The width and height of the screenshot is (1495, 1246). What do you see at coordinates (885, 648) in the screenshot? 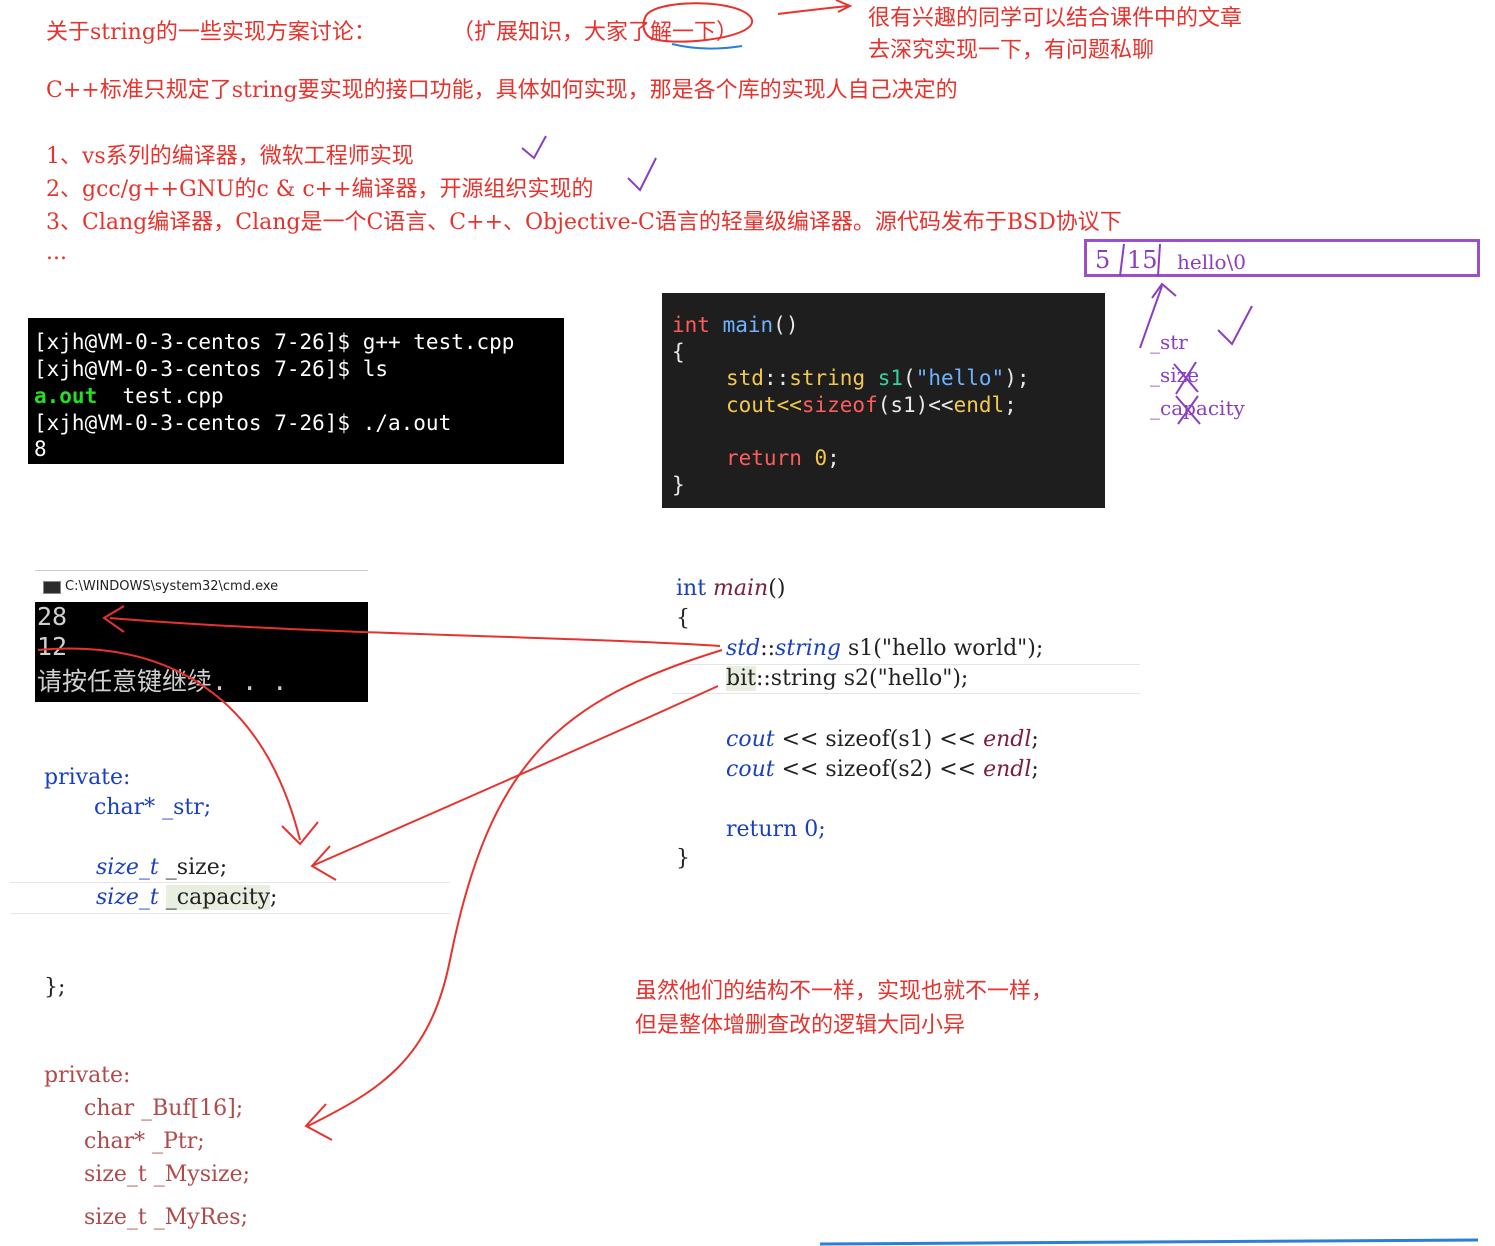
I see `light-code-line-3: std::string s1("hello world");` at bounding box center [885, 648].